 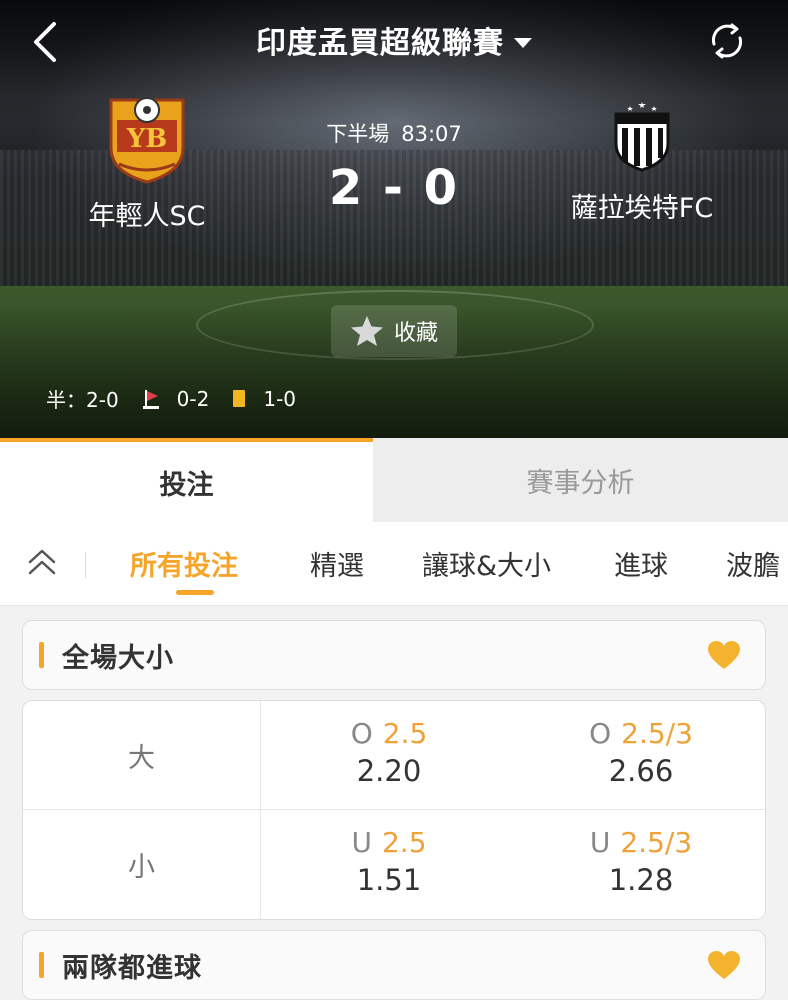 I want to click on market-title: 兩隊都進球, so click(x=132, y=968).